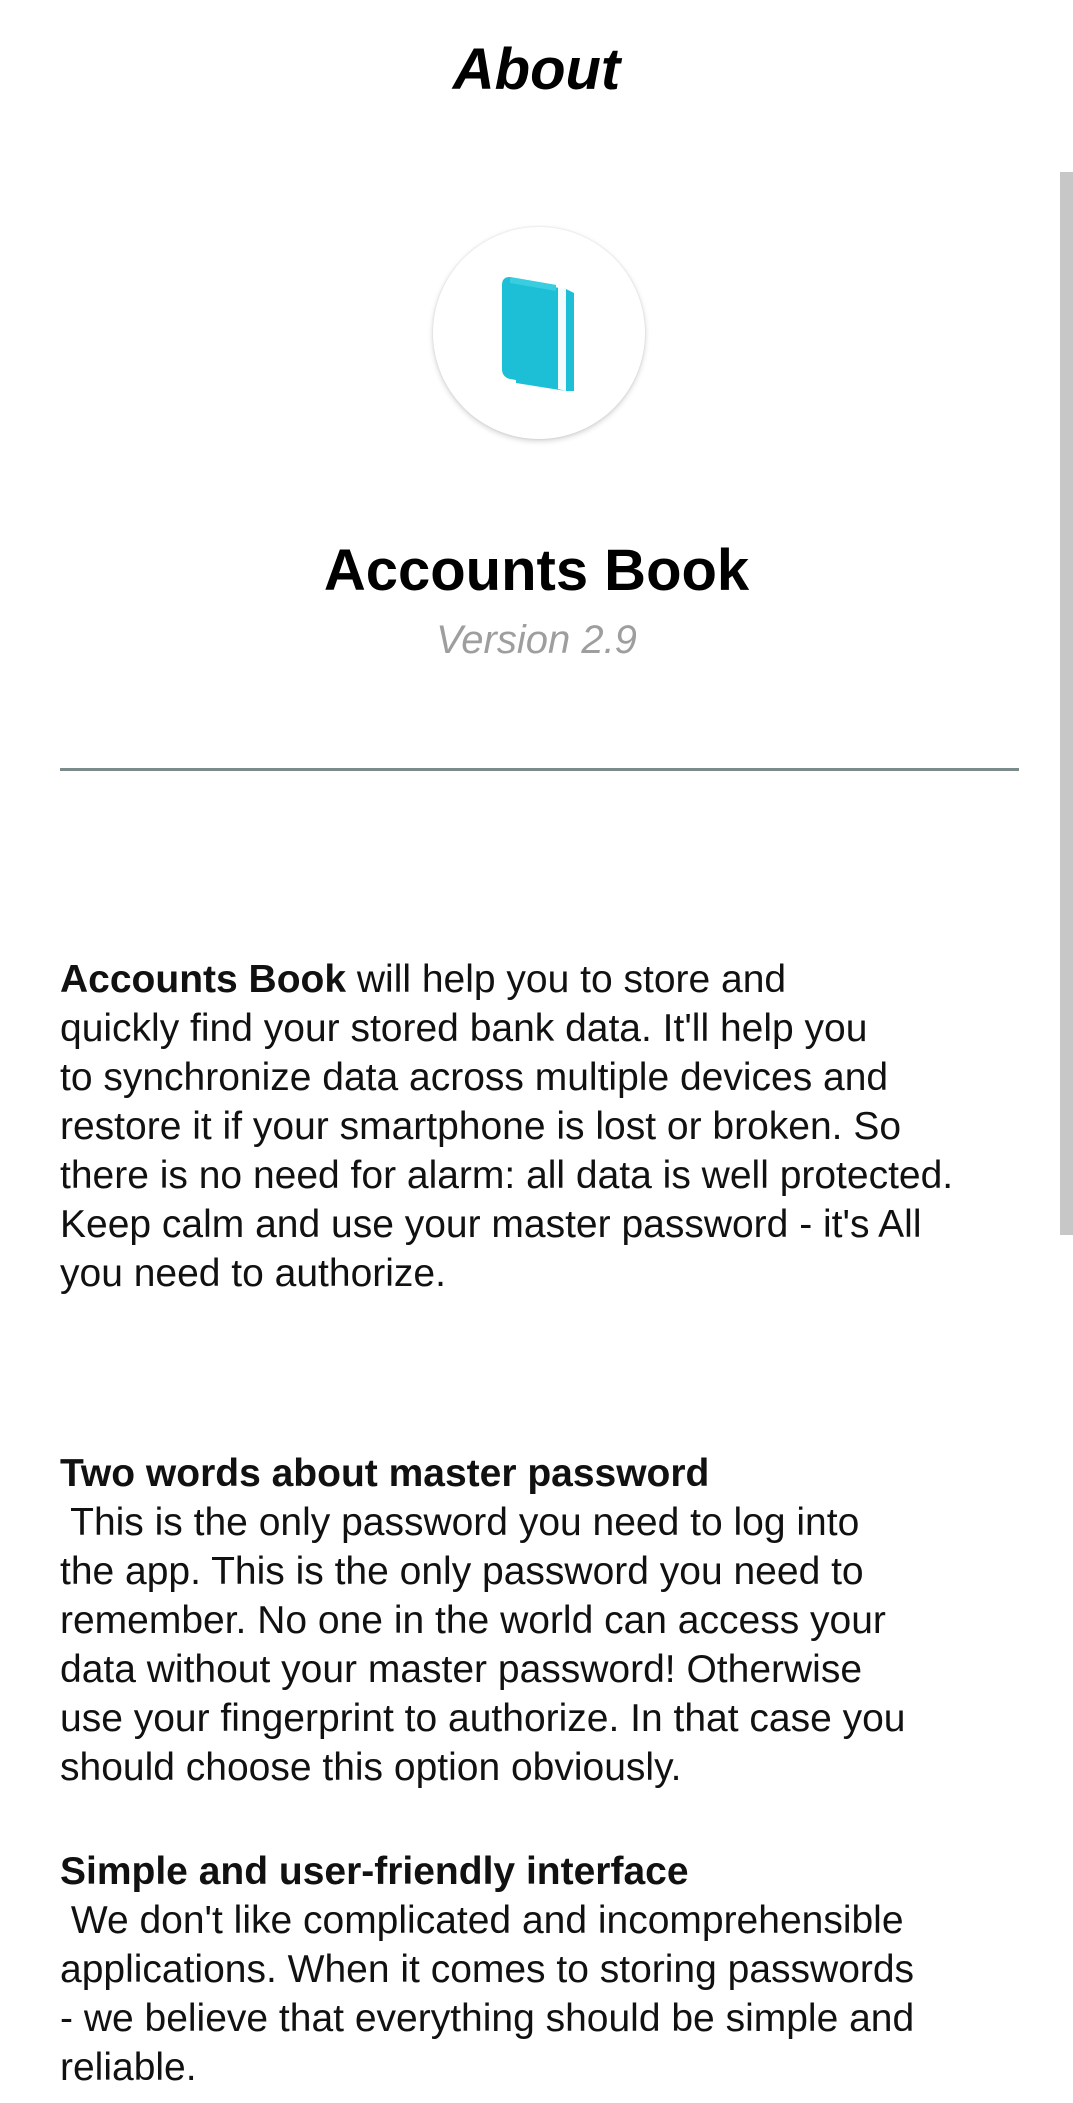 Image resolution: width=1073 pixels, height=2103 pixels. I want to click on intro-line-7: you need to authorize., so click(253, 1273).